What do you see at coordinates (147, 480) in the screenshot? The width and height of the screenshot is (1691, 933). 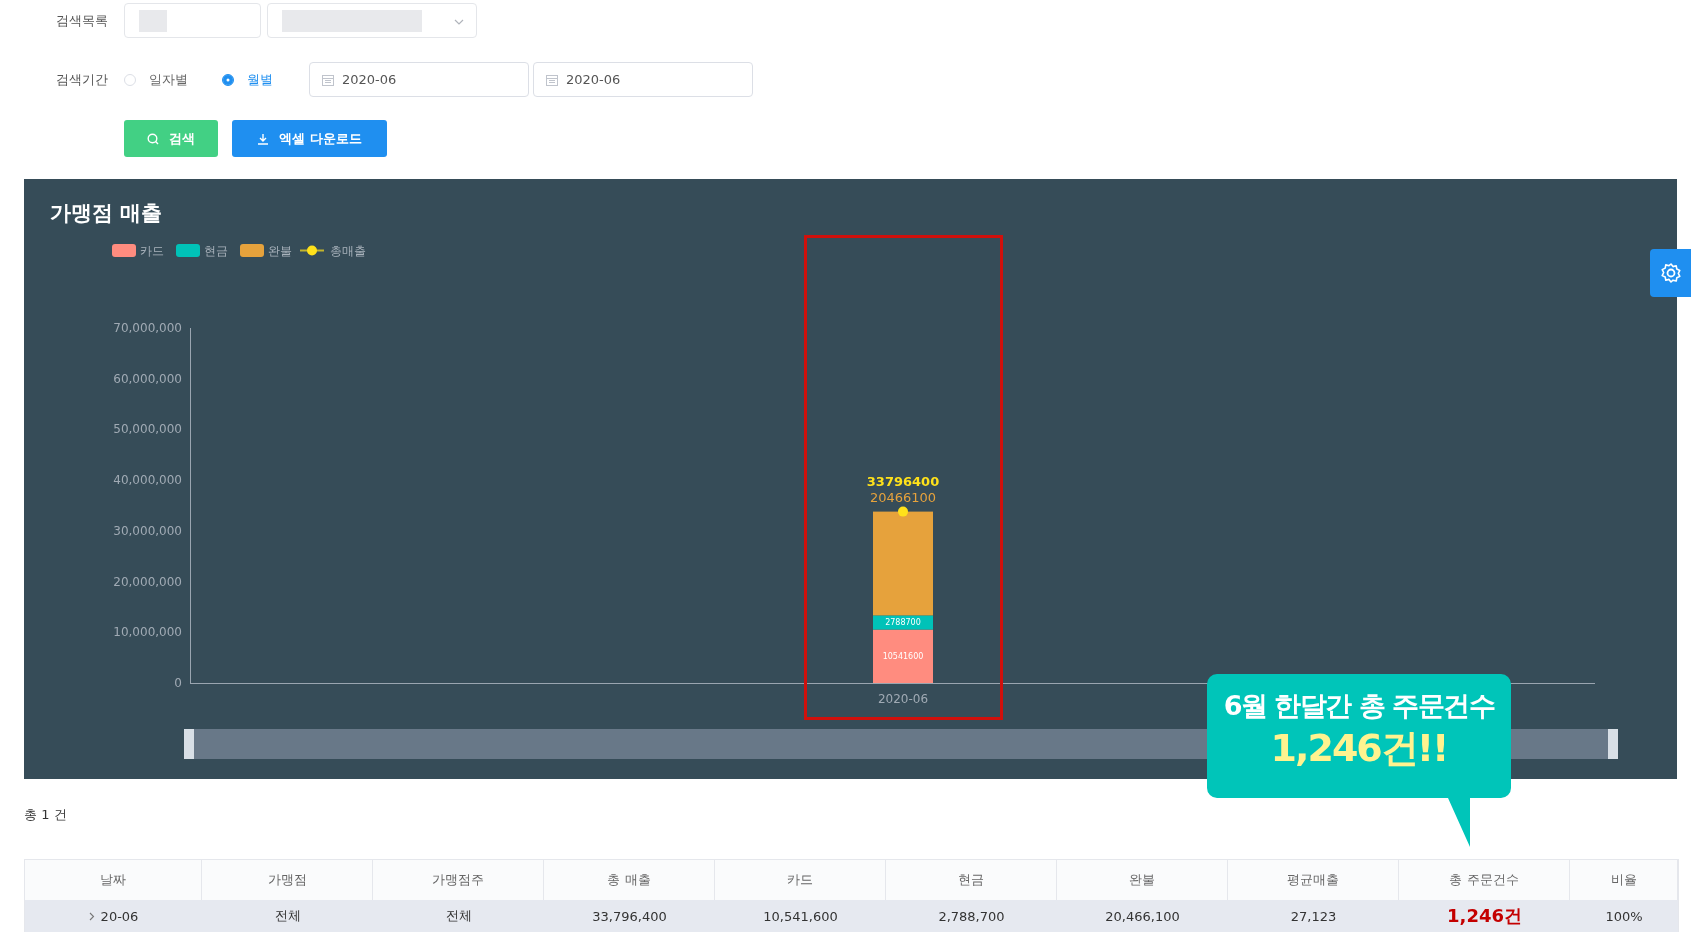 I see `y-tick-label: 40,000,000` at bounding box center [147, 480].